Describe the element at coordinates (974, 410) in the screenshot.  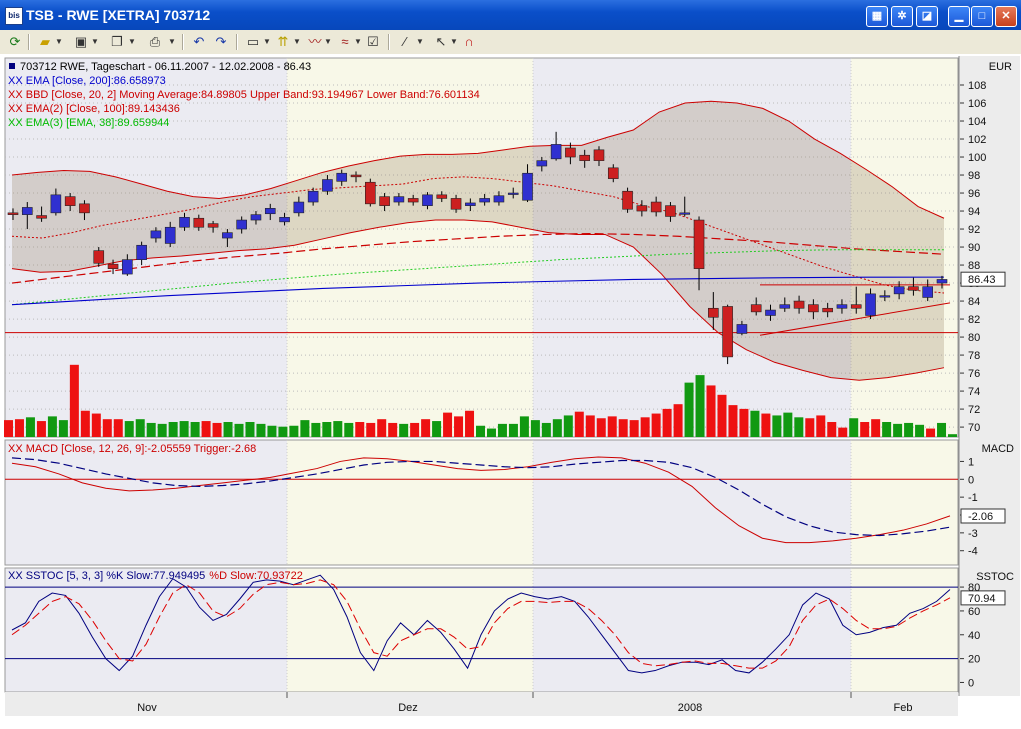
I see `axis-tick-label: 72` at that location.